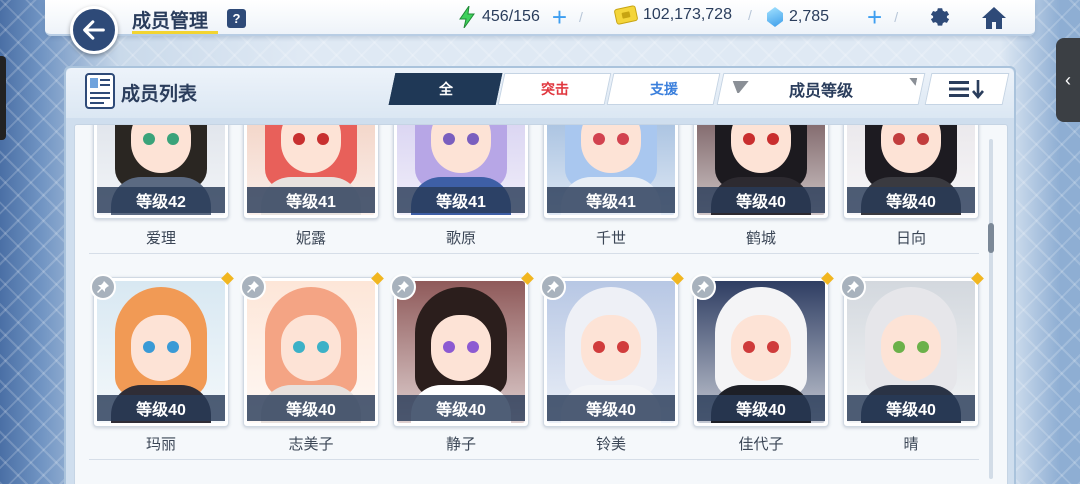 The image size is (1080, 484). Describe the element at coordinates (775, 17) in the screenshot. I see `gem-icon` at that location.